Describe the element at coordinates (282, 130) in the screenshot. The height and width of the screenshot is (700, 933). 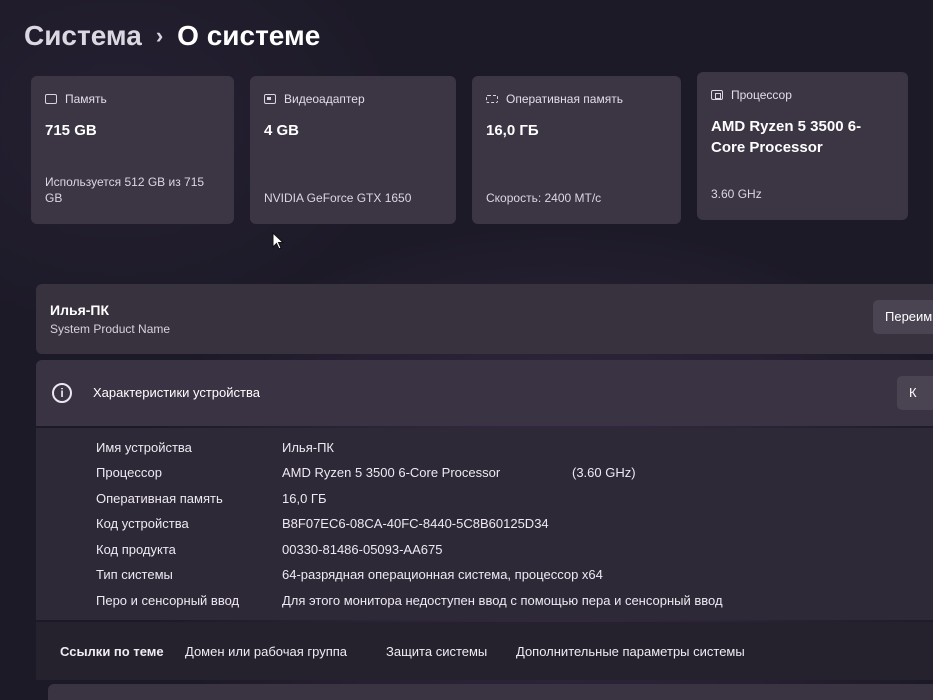
I see `gpu-card-value: 4 GB` at that location.